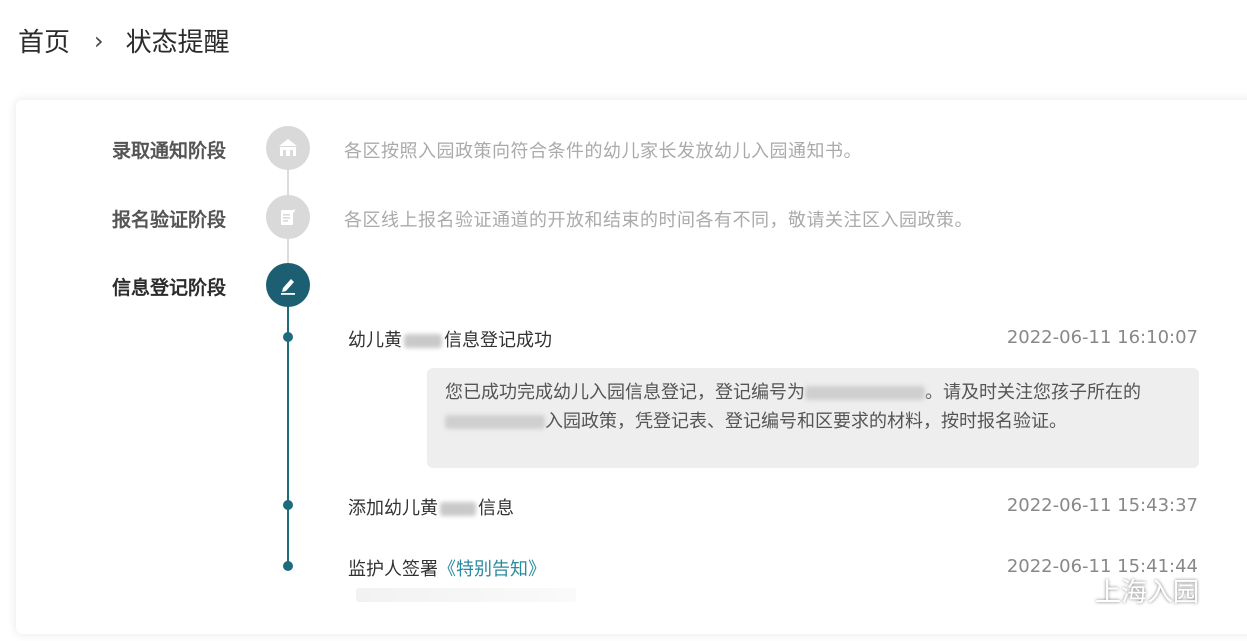 The width and height of the screenshot is (1247, 641). What do you see at coordinates (492, 569) in the screenshot?
I see `special-notice-link: 《特别告知》` at bounding box center [492, 569].